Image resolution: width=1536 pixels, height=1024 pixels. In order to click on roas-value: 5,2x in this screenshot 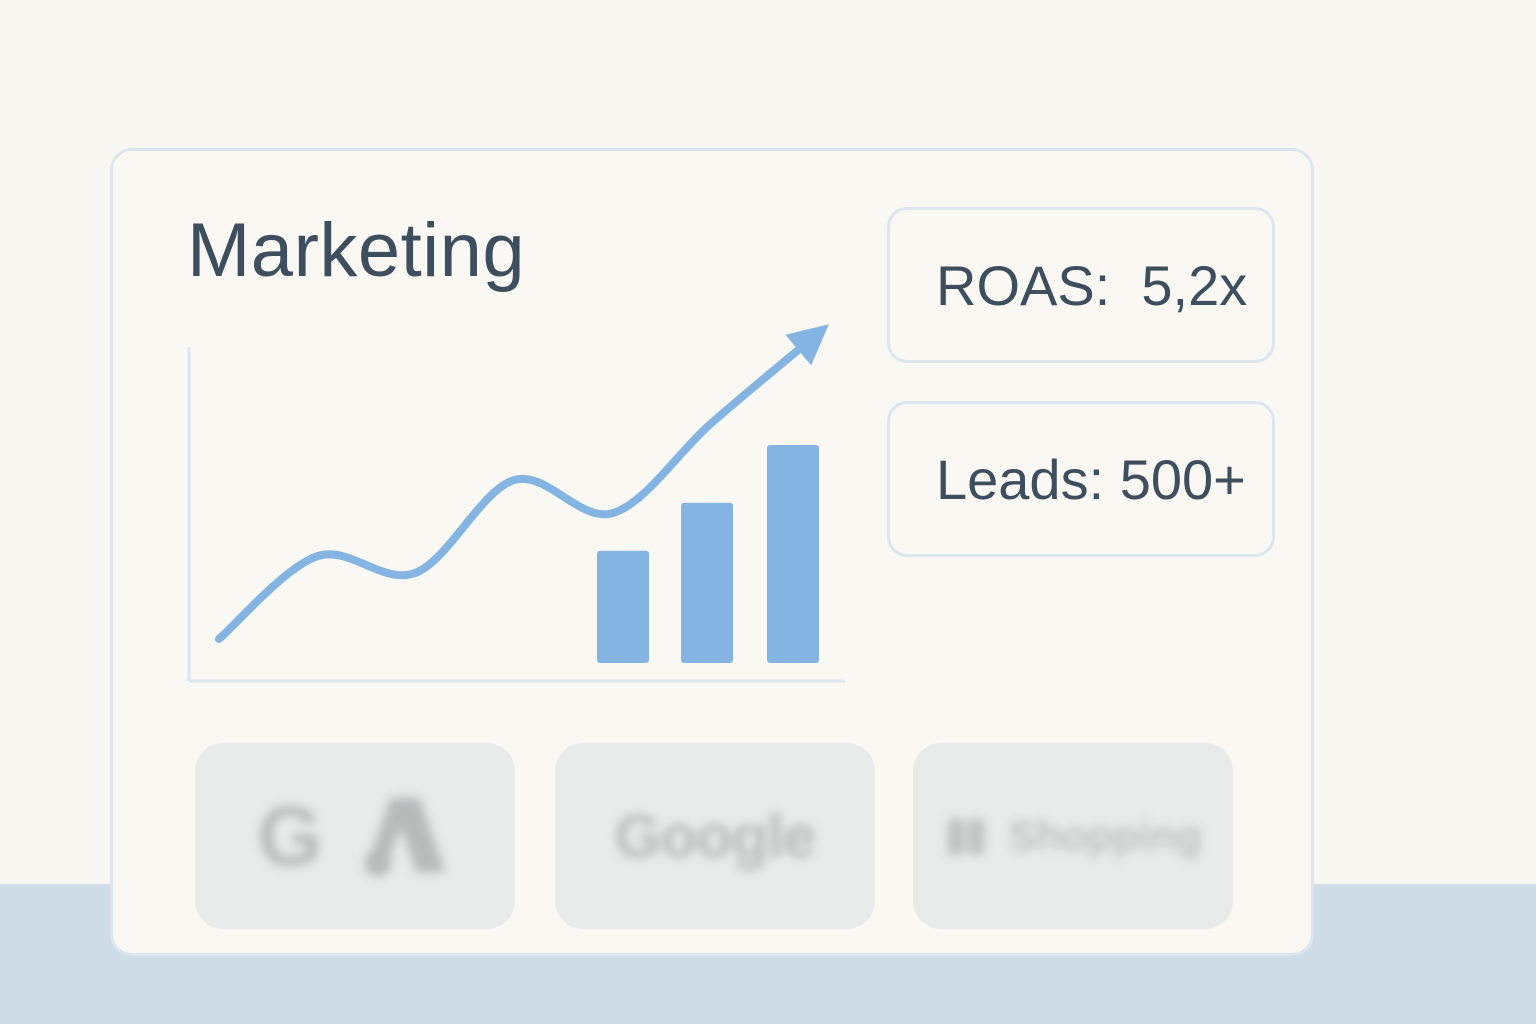, I will do `click(1194, 285)`.